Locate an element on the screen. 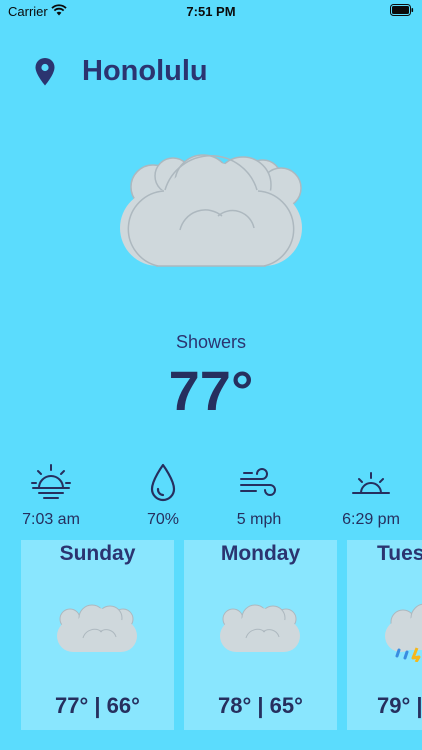 The width and height of the screenshot is (422, 750). status-time: 7:51 PM is located at coordinates (211, 11).